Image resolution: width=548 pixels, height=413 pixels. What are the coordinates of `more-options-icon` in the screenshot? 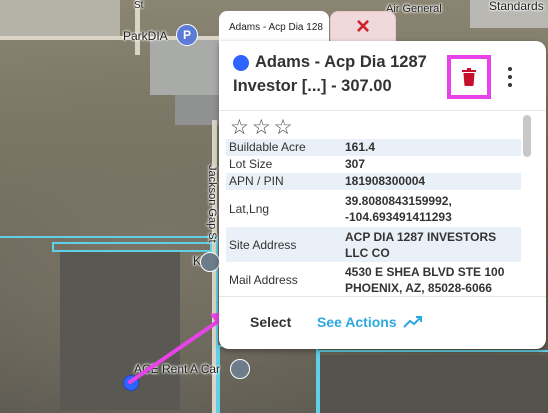 It's located at (510, 77).